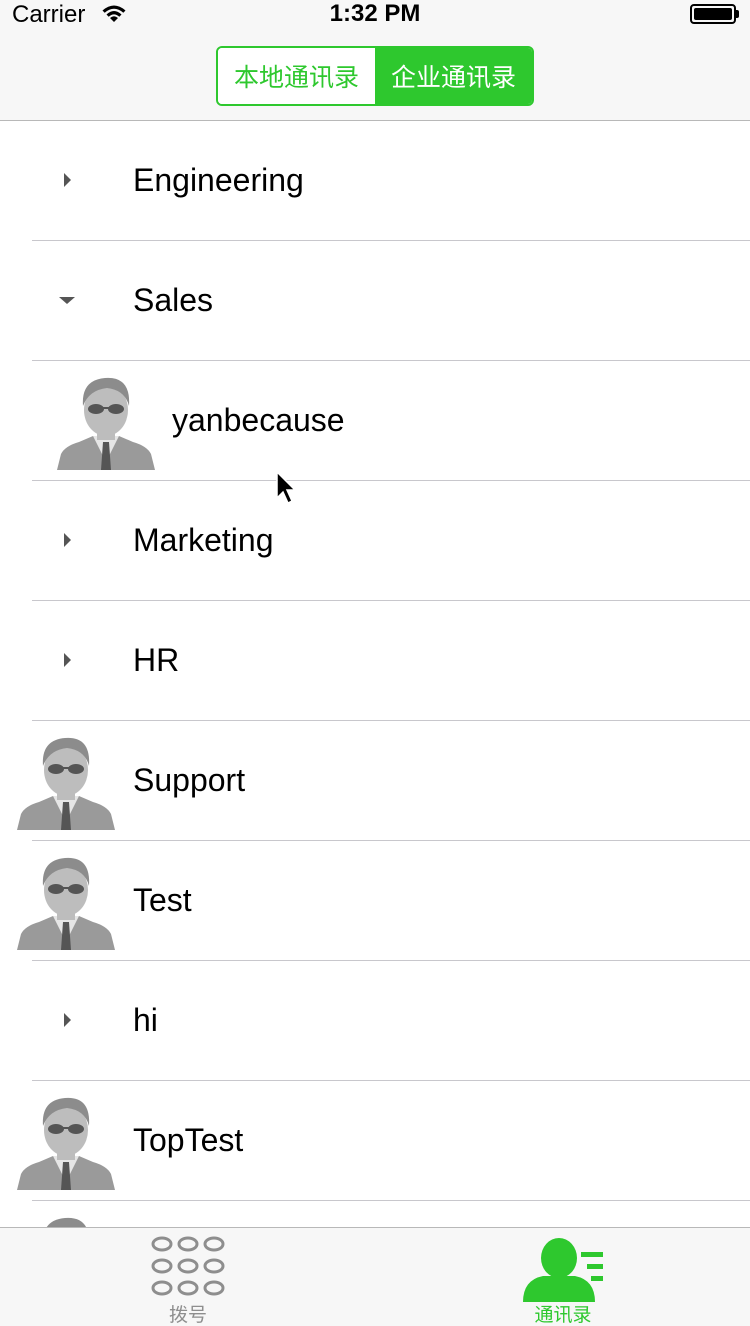  I want to click on group-row-sales: Sales, so click(375, 301).